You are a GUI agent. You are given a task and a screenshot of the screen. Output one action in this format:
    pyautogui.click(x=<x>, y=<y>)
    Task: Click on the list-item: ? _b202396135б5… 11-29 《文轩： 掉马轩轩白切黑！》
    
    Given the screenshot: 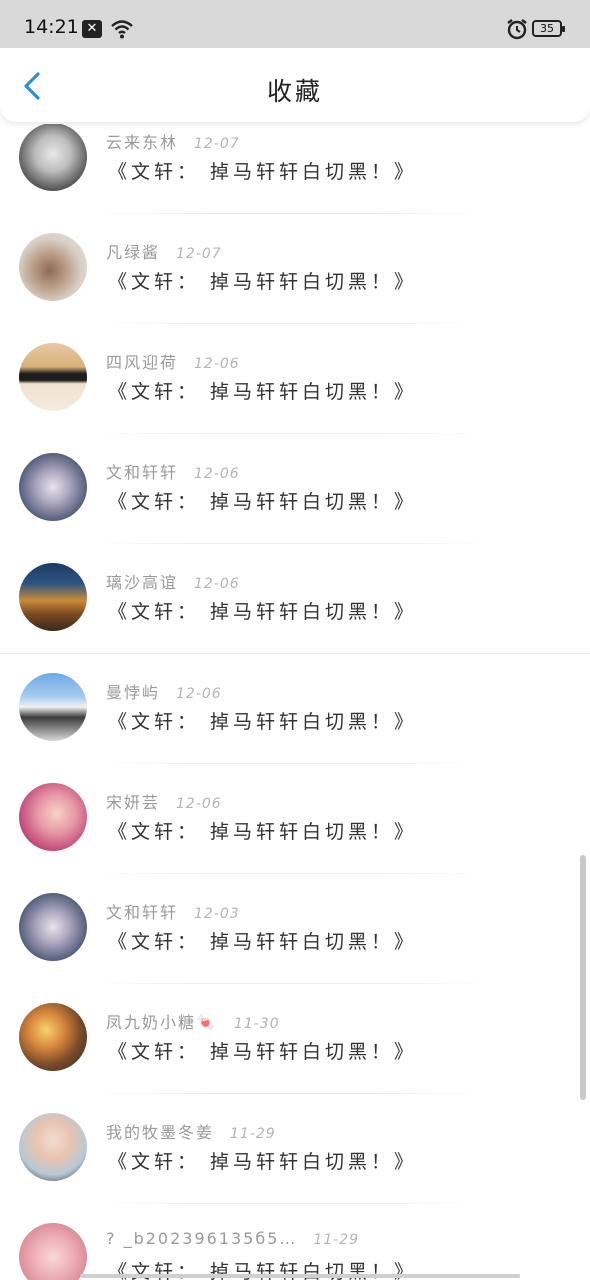 What is the action you would take?
    pyautogui.click(x=295, y=1249)
    